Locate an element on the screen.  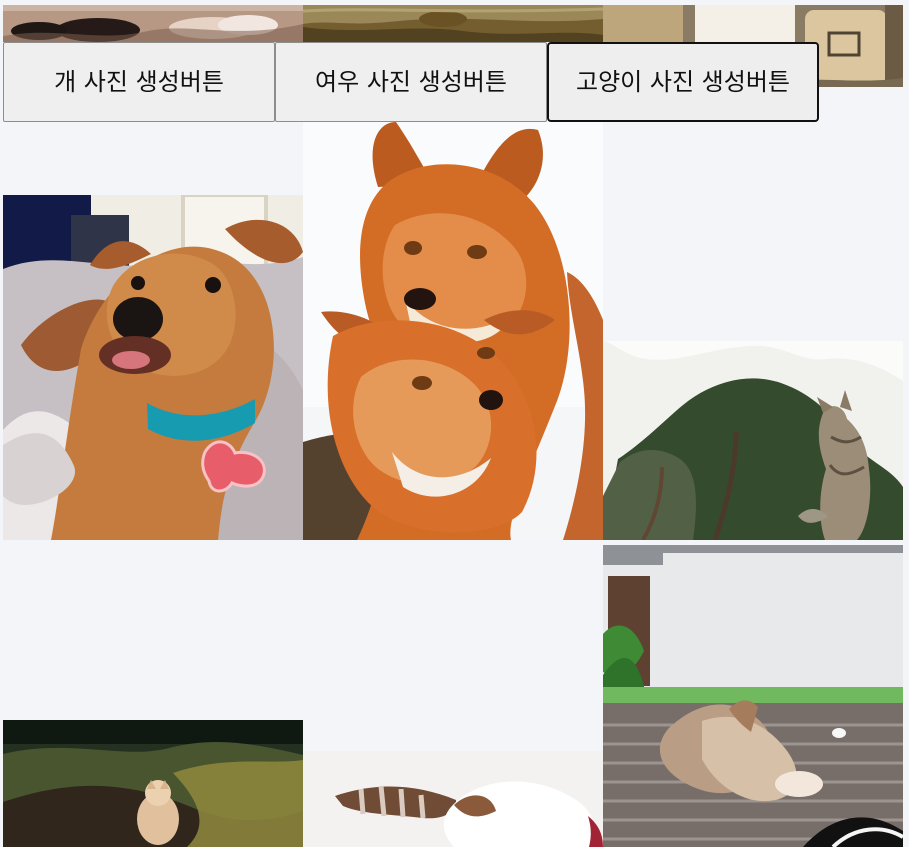
generate-cat-photo-button: 고양이 사진 생성버튼 is located at coordinates (683, 82).